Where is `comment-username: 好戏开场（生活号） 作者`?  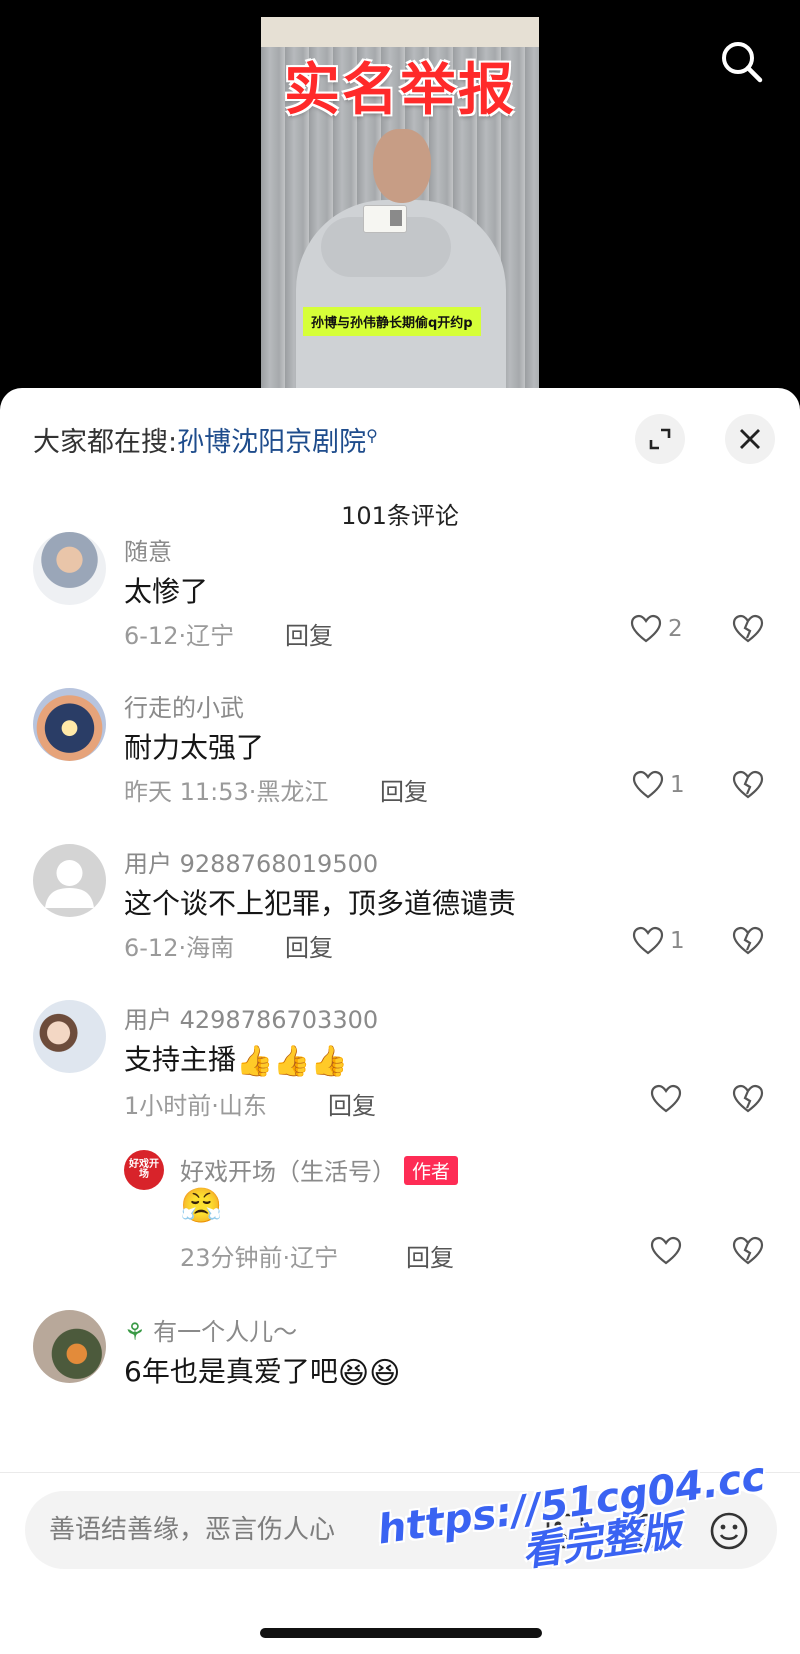
comment-username: 好戏开场（生活号） 作者 is located at coordinates (319, 1169).